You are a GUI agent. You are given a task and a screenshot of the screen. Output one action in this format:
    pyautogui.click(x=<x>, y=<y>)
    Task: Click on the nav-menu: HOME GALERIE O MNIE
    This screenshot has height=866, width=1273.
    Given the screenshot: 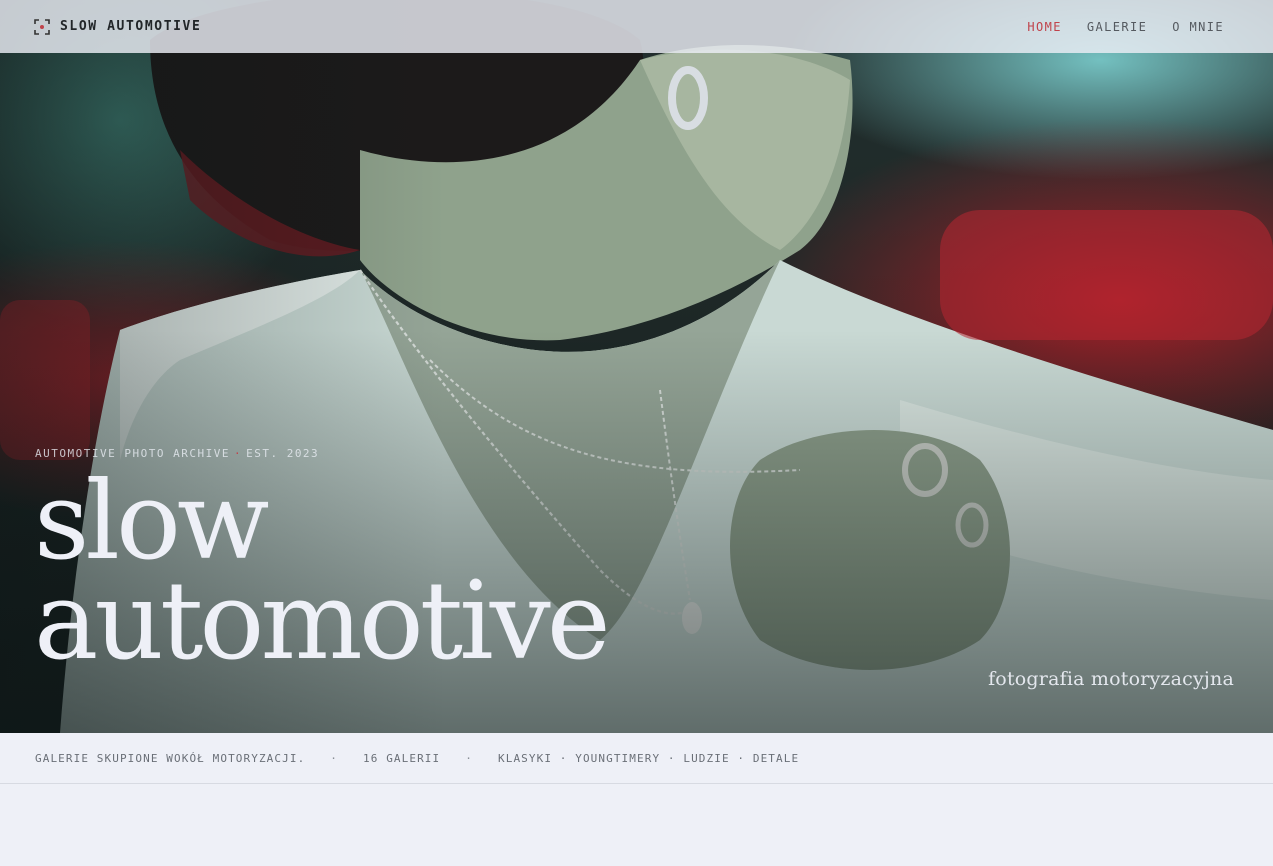 What is the action you would take?
    pyautogui.click(x=1125, y=27)
    